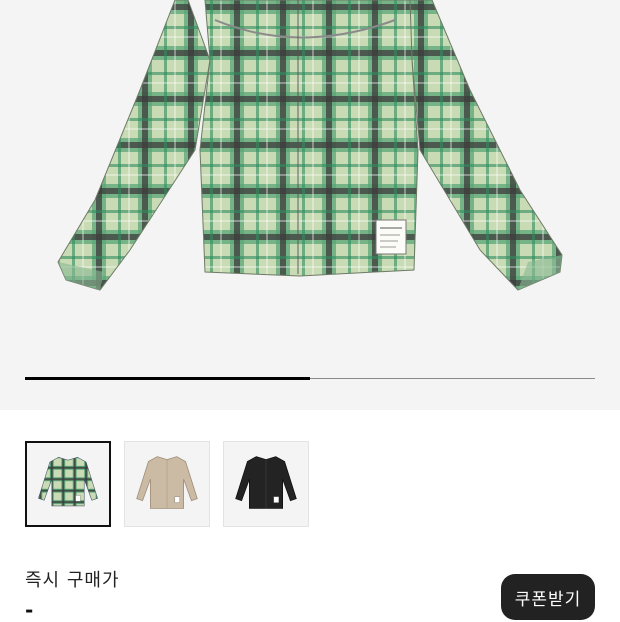  I want to click on instant-purchase-price-label: 즉시 구매가, so click(72, 580).